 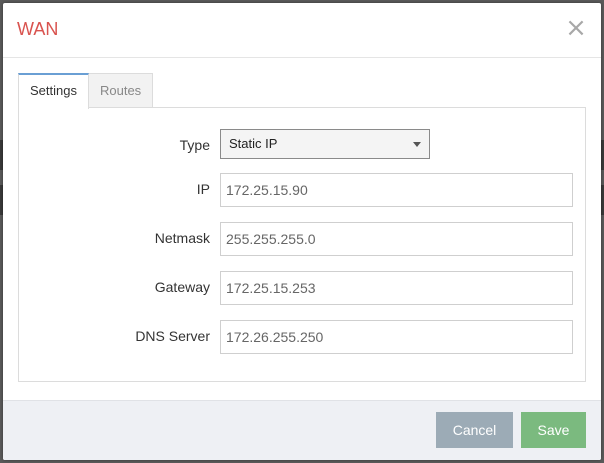 What do you see at coordinates (302, 430) in the screenshot?
I see `dialog-footer: Cancel Save` at bounding box center [302, 430].